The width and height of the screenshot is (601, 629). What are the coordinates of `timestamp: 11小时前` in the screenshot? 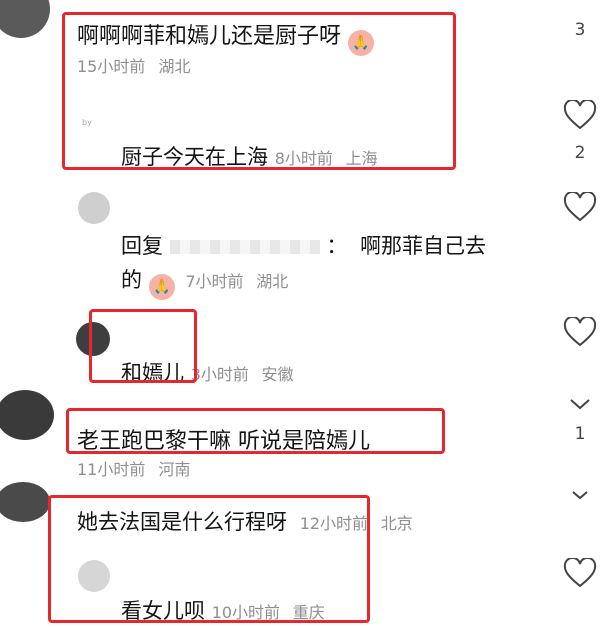 It's located at (111, 469).